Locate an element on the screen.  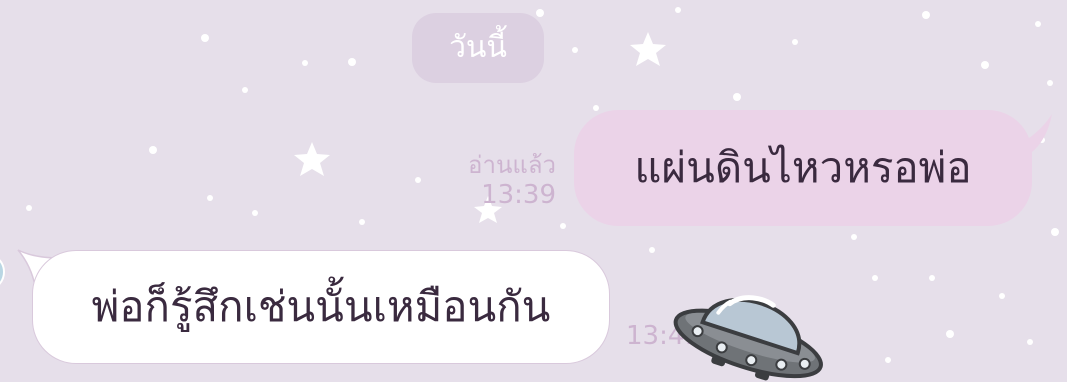
message-text: พ่อก็รู้สึกเช่นนั้นเหมือนกัน is located at coordinates (321, 306).